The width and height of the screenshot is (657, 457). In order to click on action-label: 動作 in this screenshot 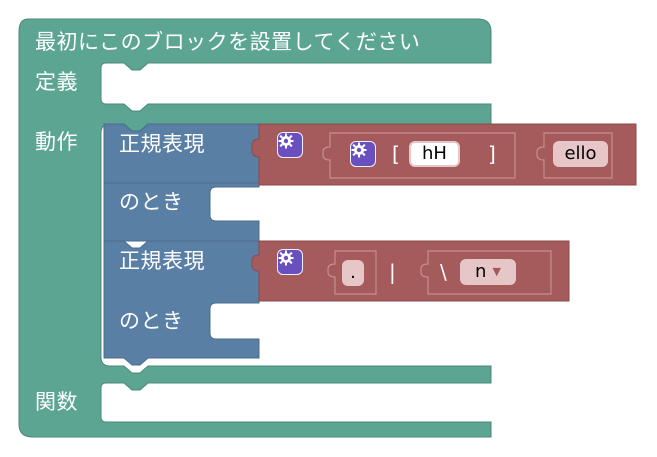, I will do `click(56, 142)`.